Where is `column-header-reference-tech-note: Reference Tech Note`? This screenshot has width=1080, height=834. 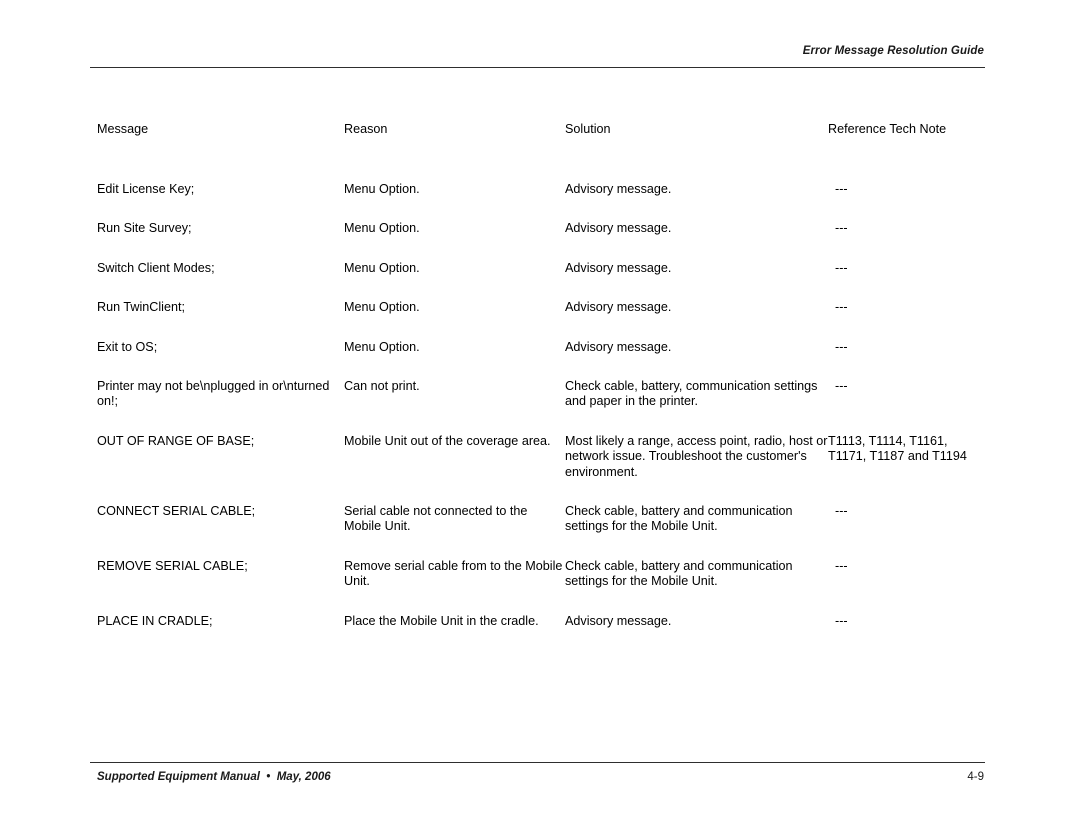
column-header-reference-tech-note: Reference Tech Note is located at coordinates (887, 129).